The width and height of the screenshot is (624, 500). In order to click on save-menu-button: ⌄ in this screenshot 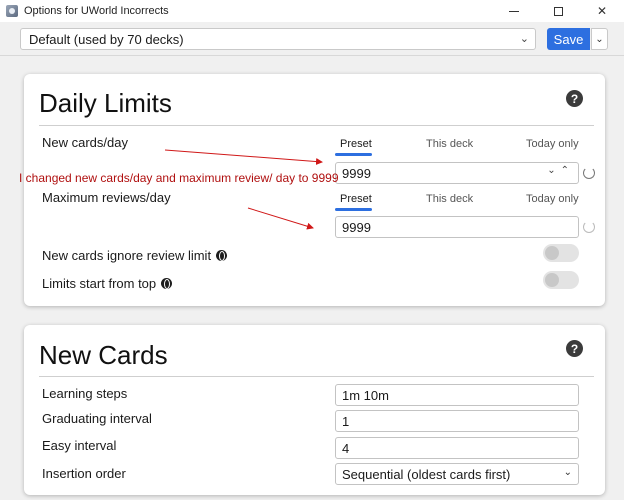, I will do `click(599, 39)`.